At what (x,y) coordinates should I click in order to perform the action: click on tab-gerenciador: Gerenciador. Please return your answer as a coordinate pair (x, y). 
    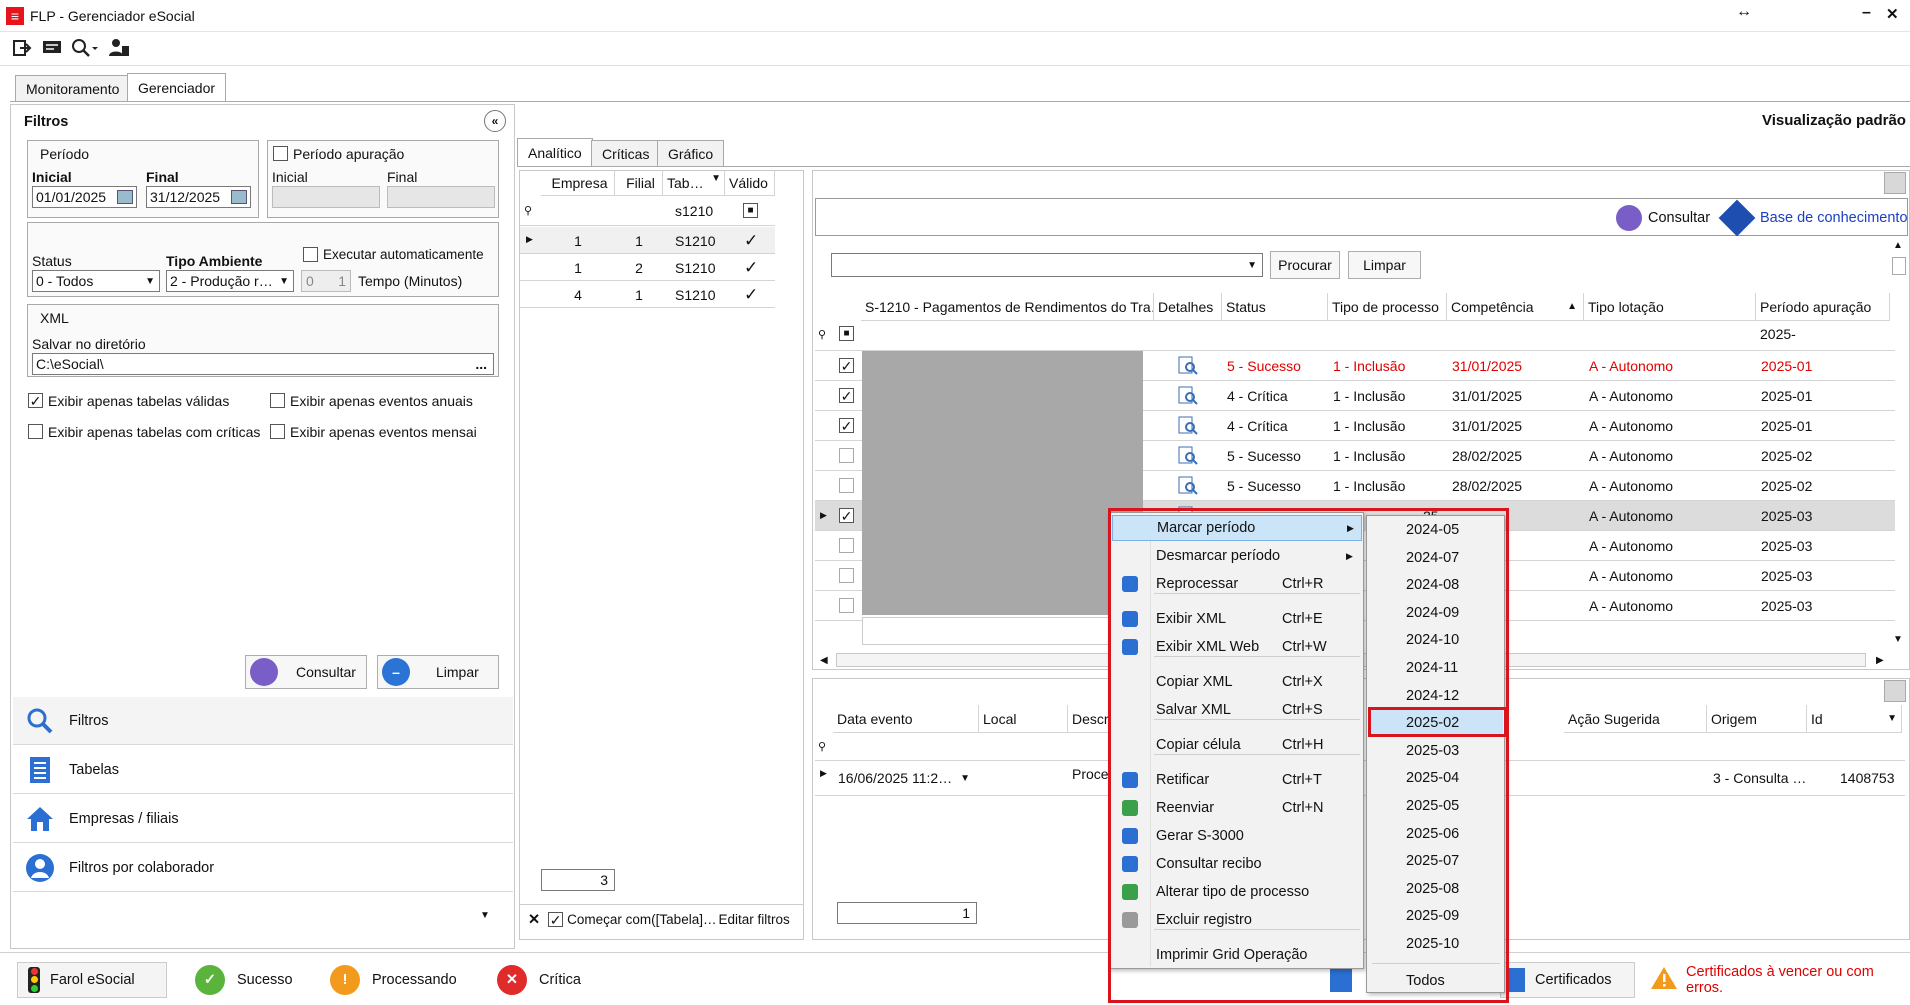
    Looking at the image, I should click on (177, 87).